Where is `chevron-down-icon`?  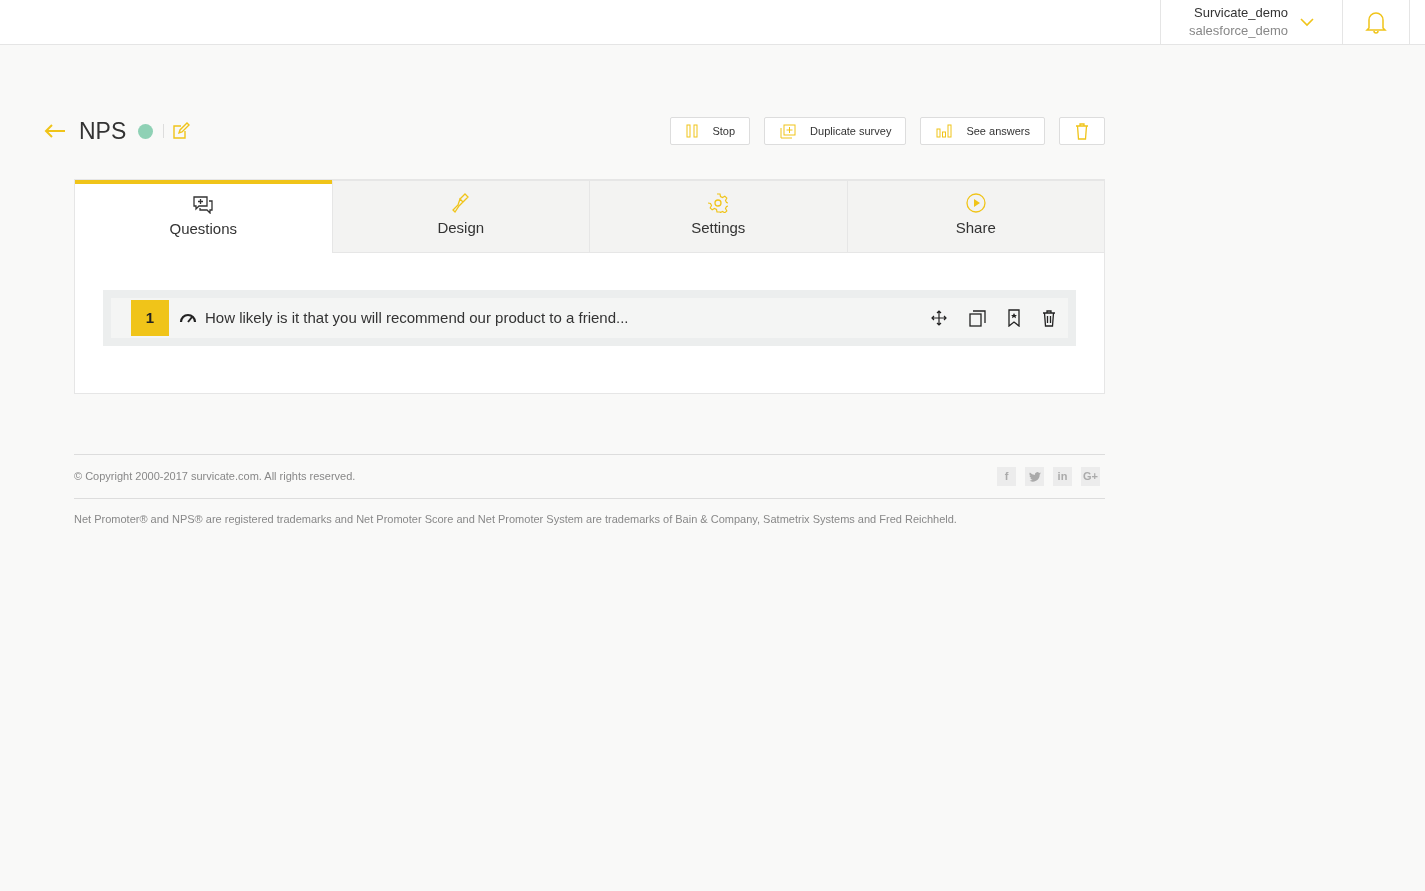
chevron-down-icon is located at coordinates (1307, 22).